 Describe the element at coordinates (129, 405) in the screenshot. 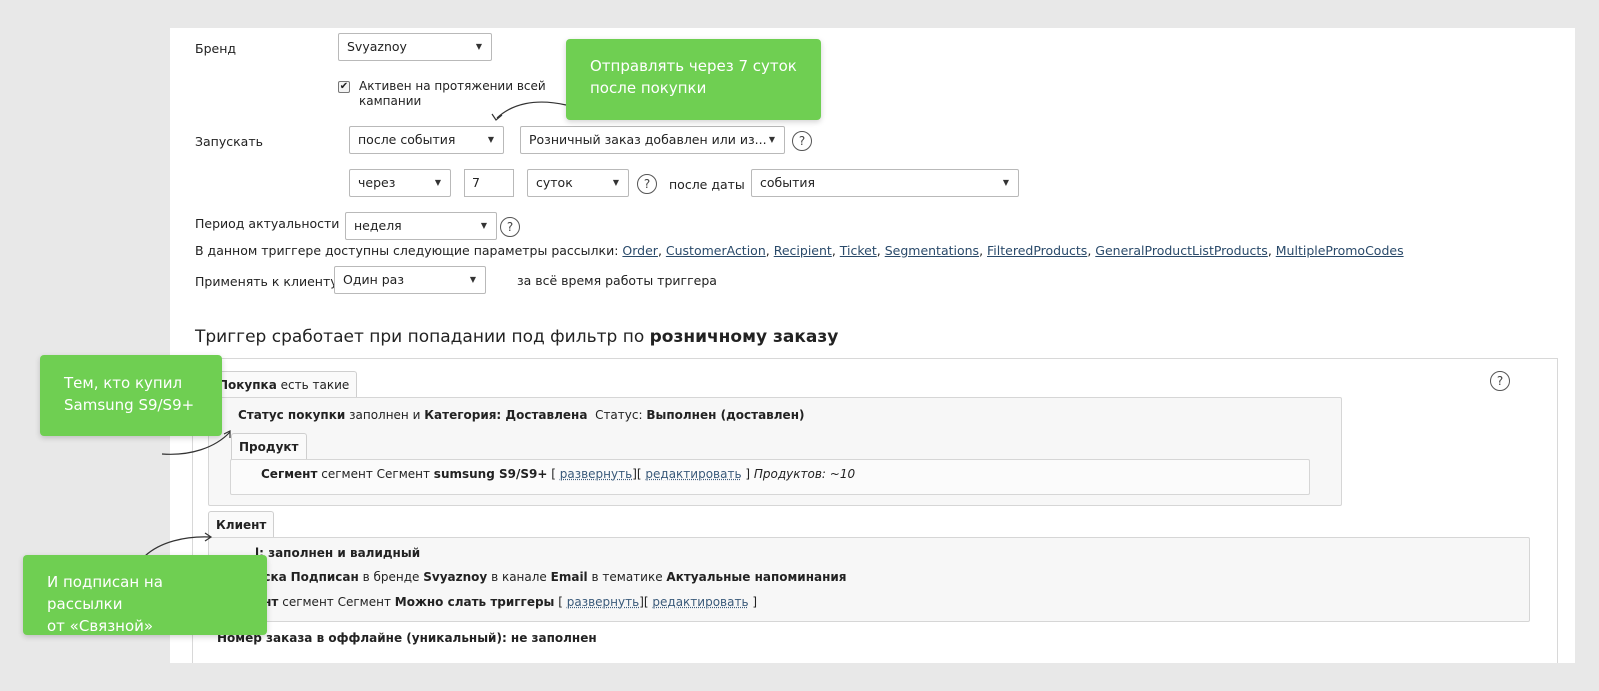

I see `callout-left-line2: Samsung S9/S9+` at that location.